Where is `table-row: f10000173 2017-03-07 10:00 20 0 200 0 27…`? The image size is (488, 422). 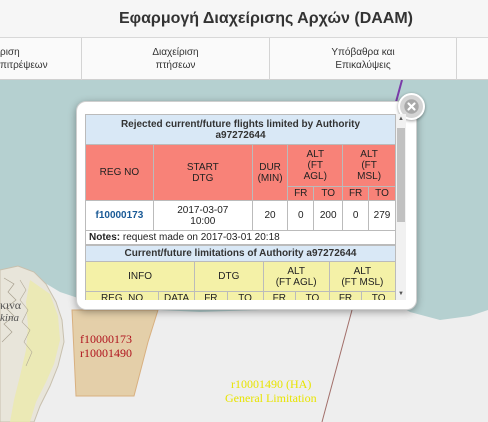
table-row: f10000173 2017-03-07 10:00 20 0 200 0 27… is located at coordinates (240, 215).